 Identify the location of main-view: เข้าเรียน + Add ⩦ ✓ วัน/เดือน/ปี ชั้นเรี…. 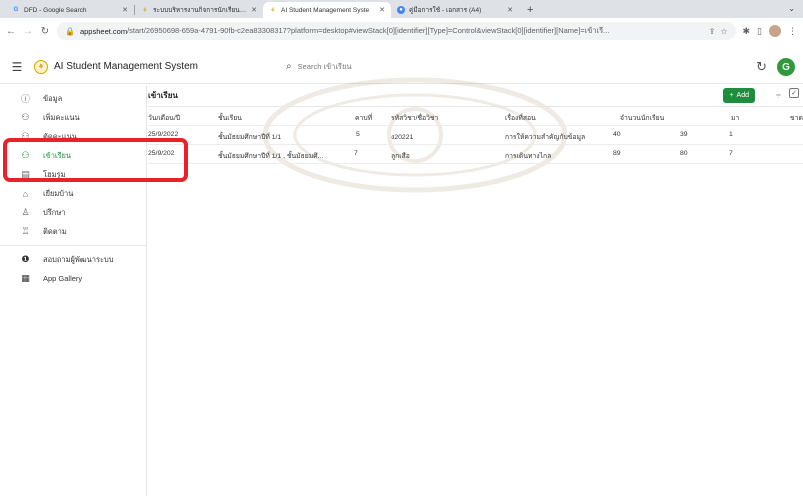
(475, 124).